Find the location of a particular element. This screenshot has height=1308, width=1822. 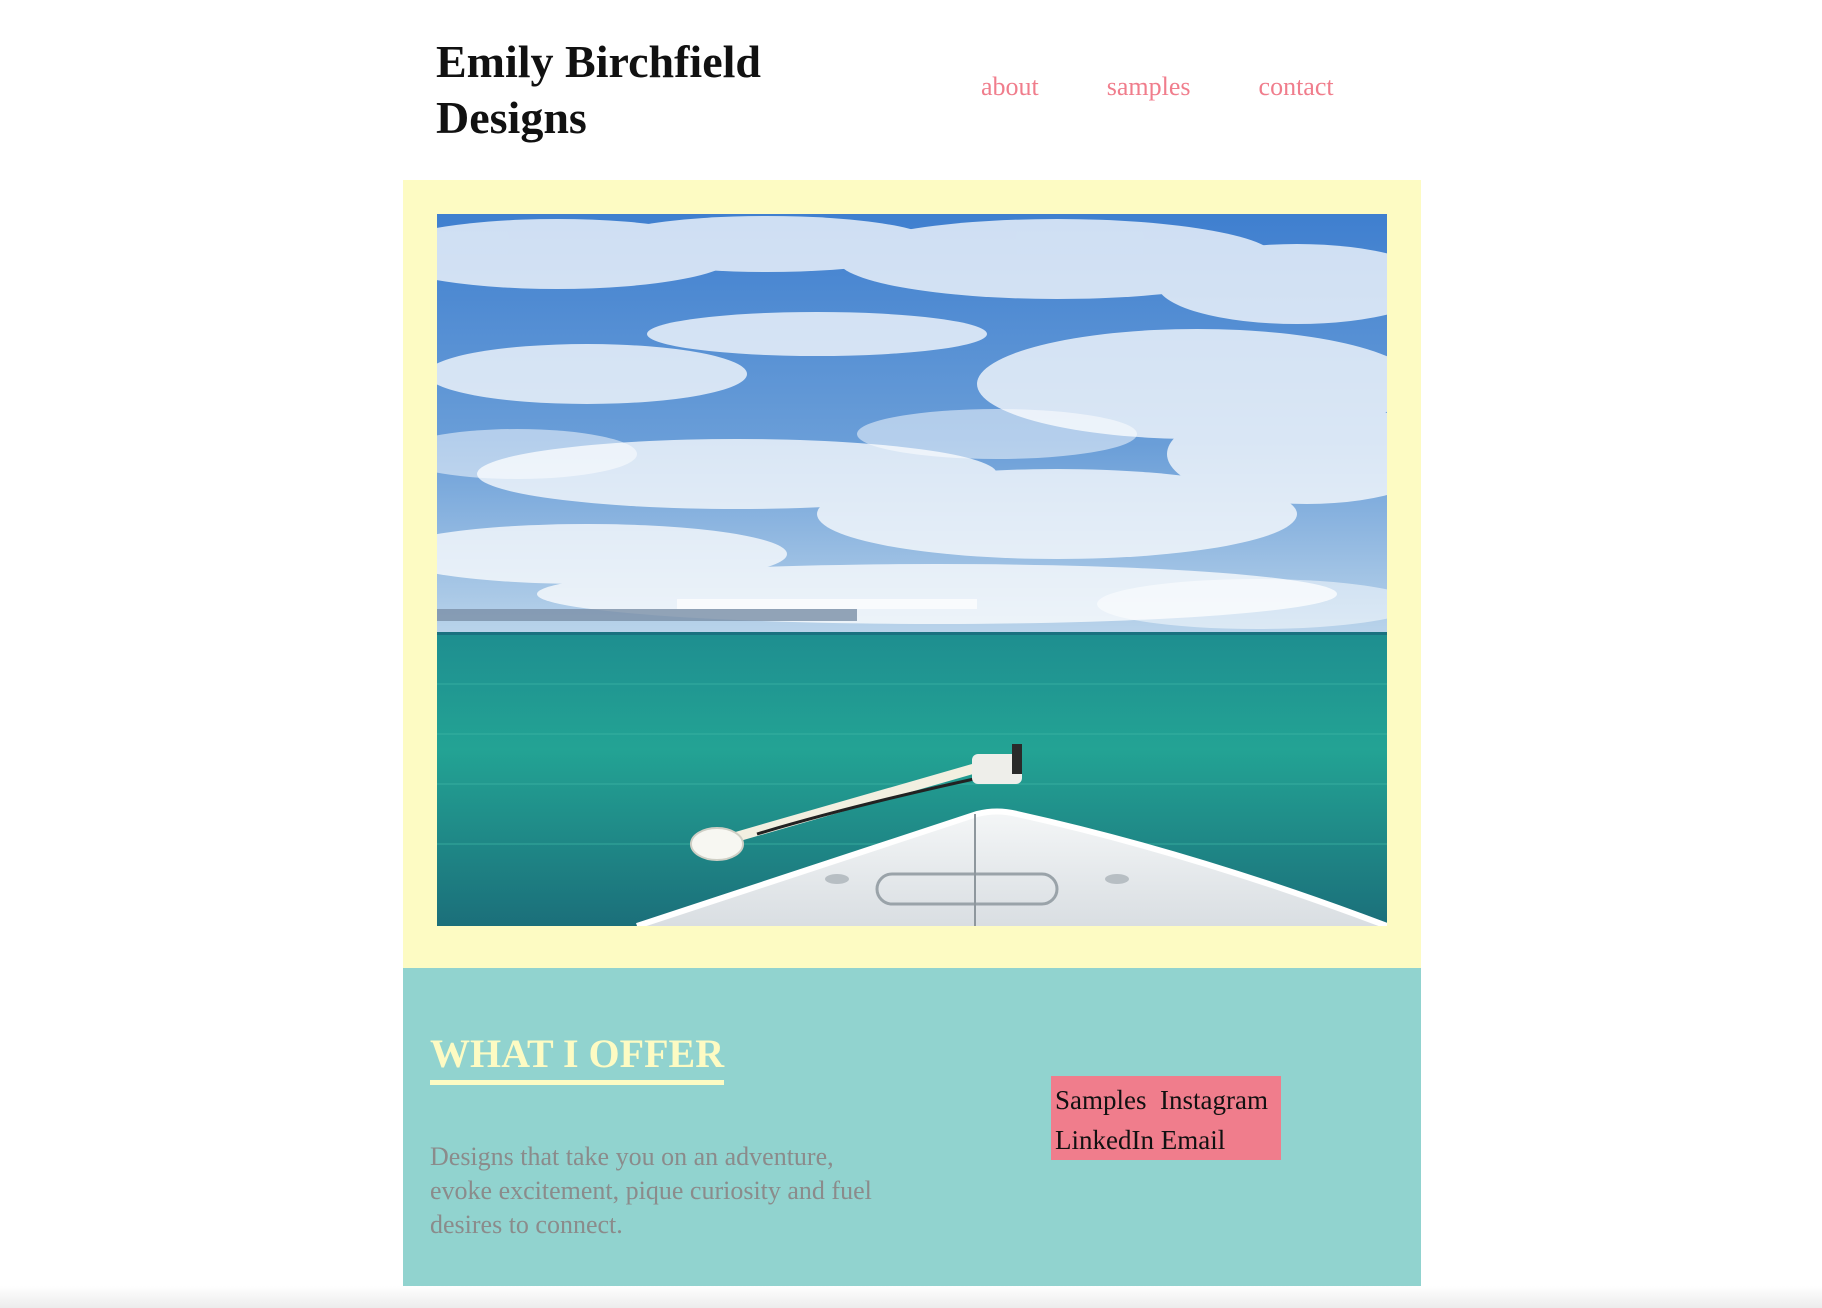

nav-contact-link: contact is located at coordinates (1296, 87).